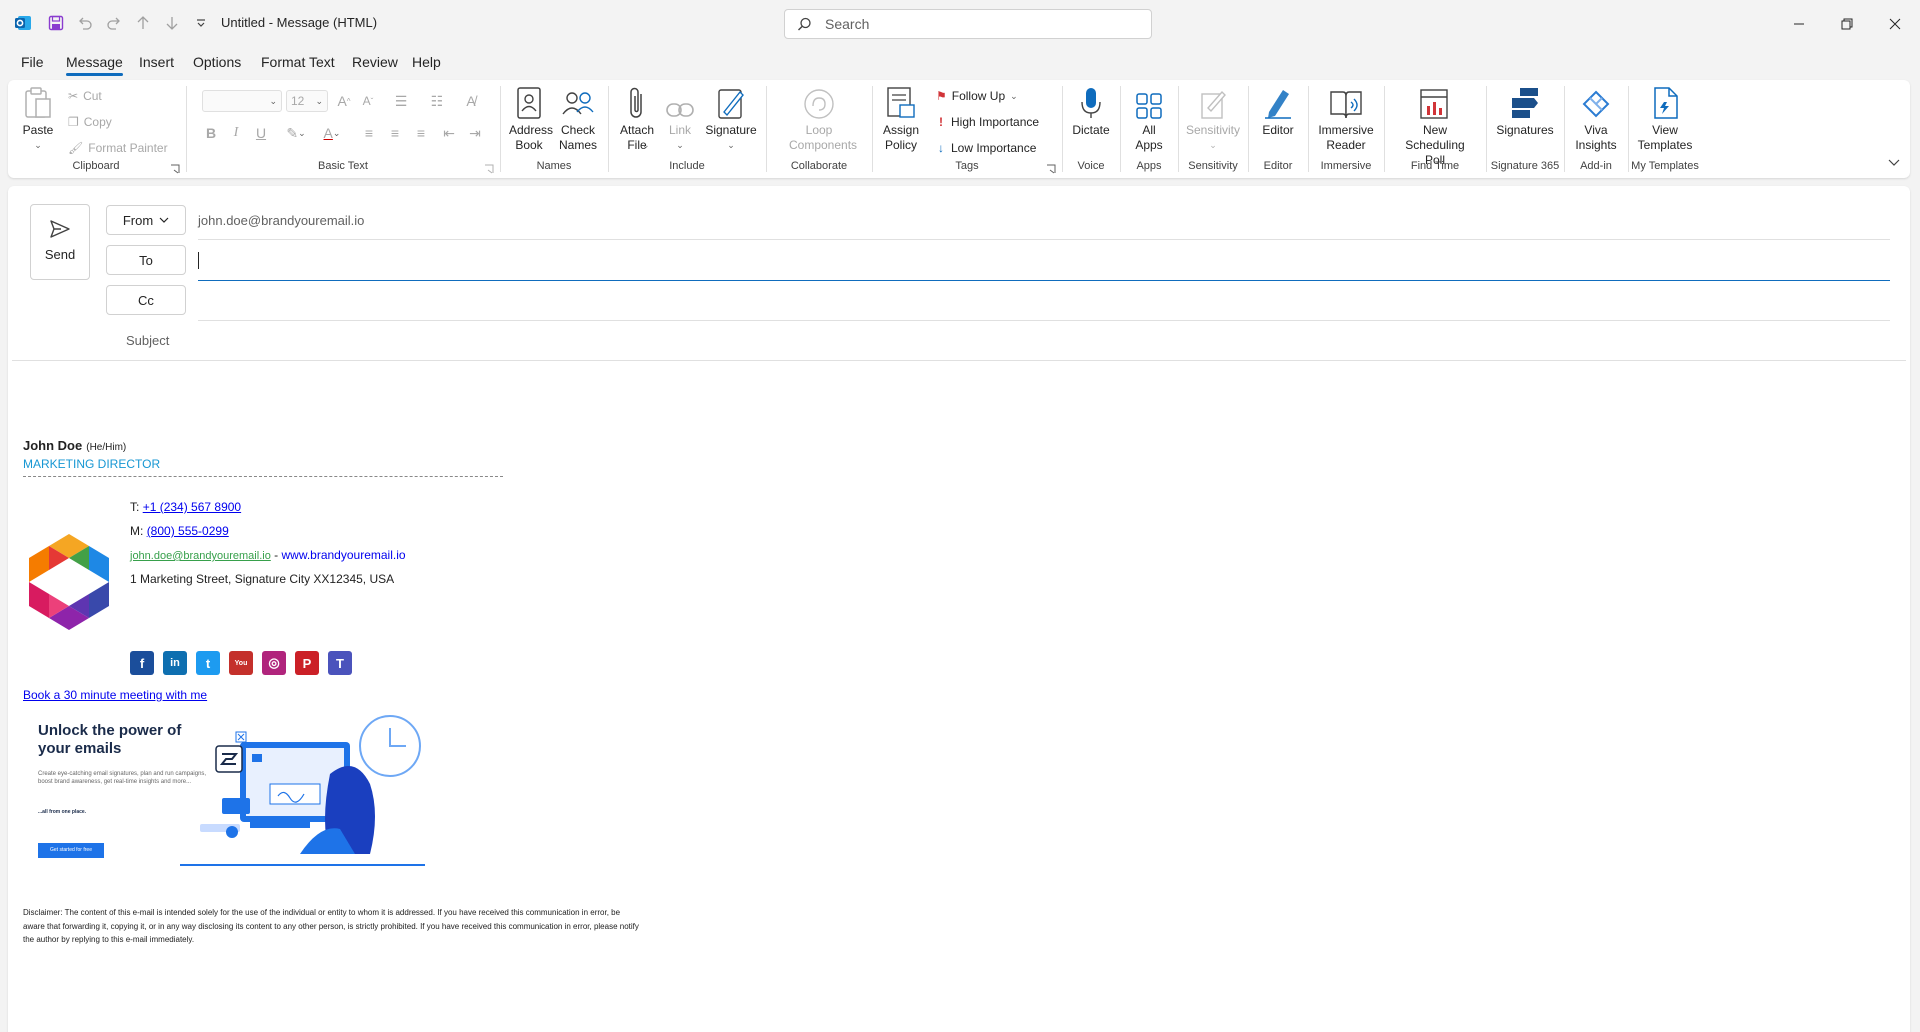 The width and height of the screenshot is (1920, 1032). Describe the element at coordinates (1213, 118) in the screenshot. I see `sensitivity-button: Sensitivity ⌄` at that location.